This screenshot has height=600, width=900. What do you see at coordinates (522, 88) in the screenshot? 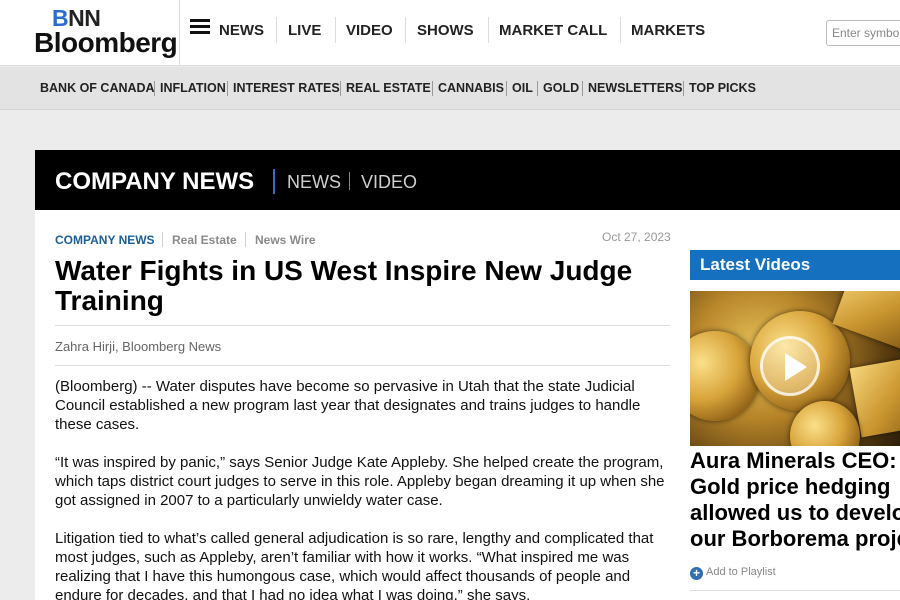
I see `subnav-oil: OIL` at bounding box center [522, 88].